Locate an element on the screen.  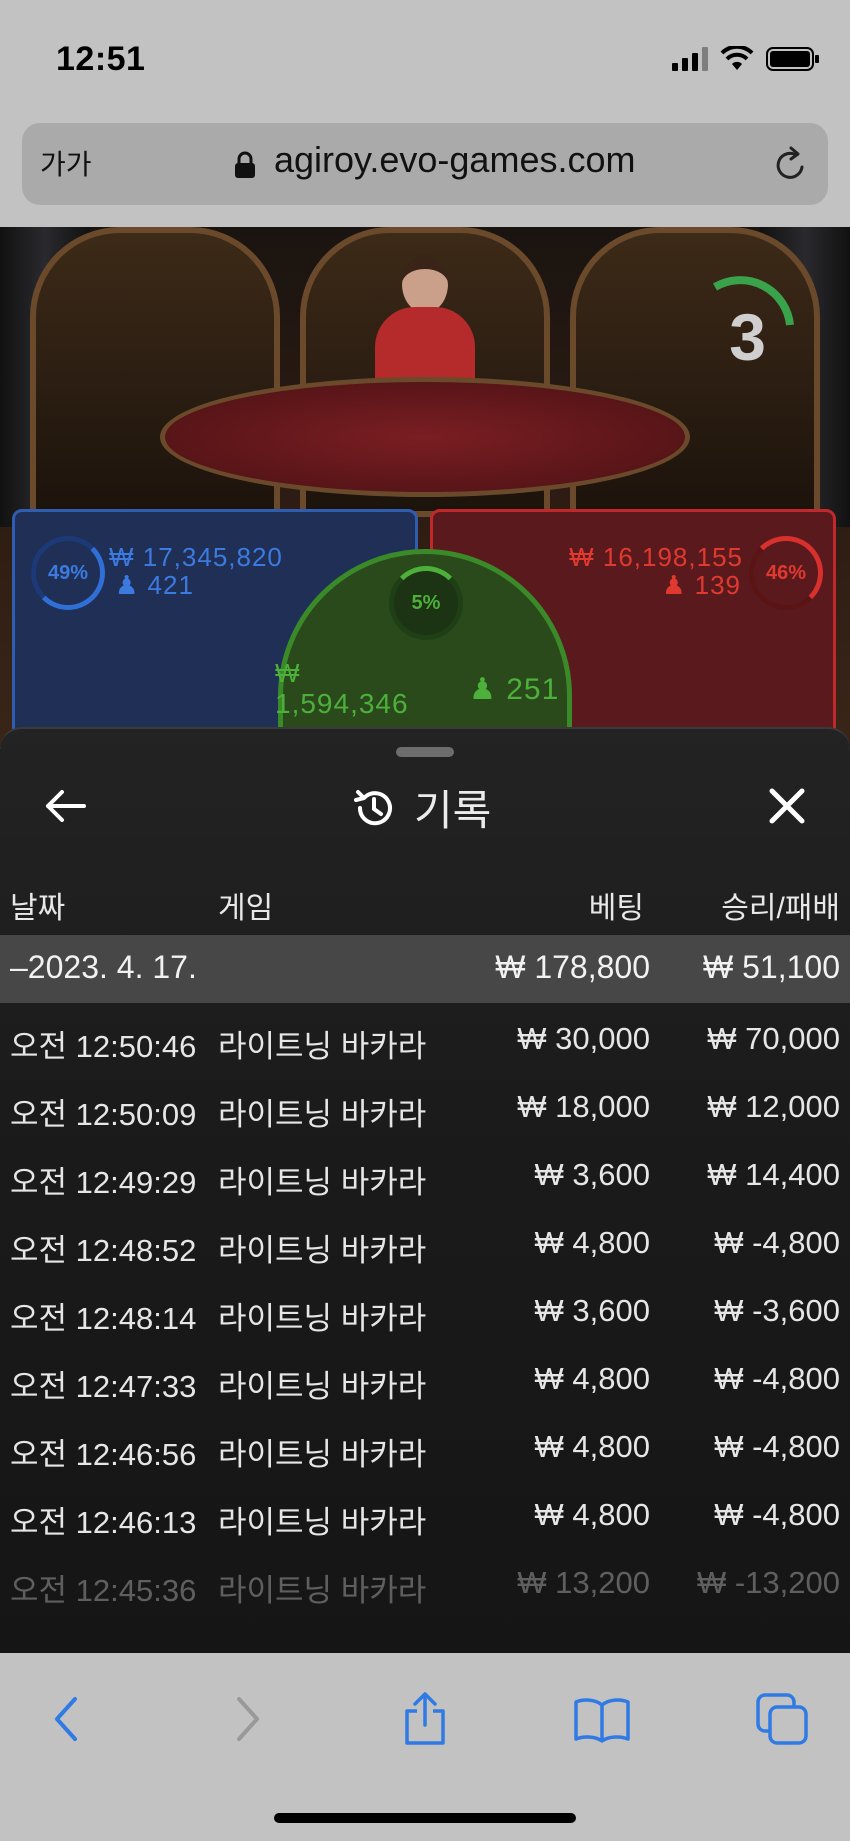
column-date: 날짜 is located at coordinates (38, 908).